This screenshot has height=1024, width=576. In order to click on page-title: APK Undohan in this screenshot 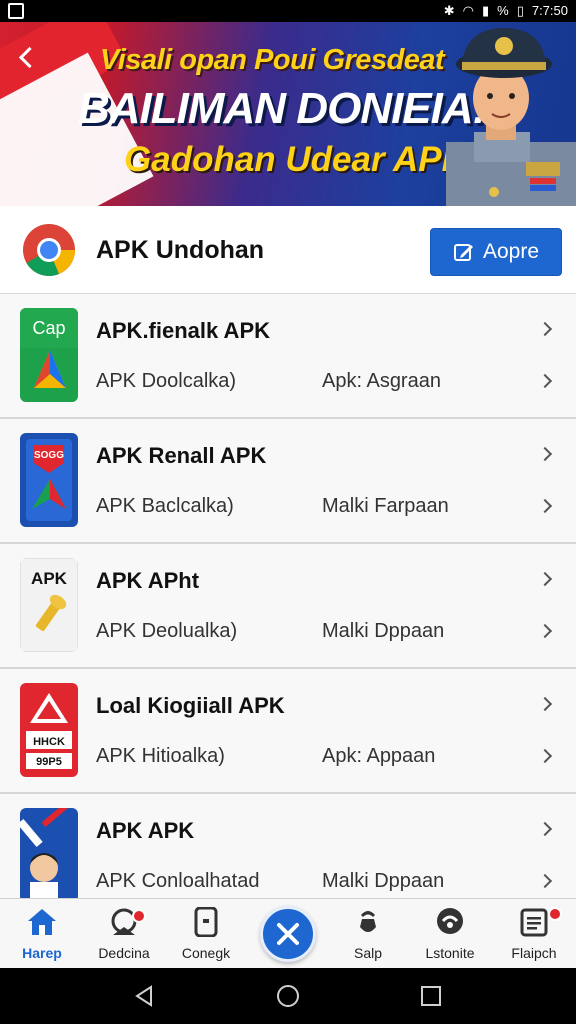, I will do `click(180, 250)`.